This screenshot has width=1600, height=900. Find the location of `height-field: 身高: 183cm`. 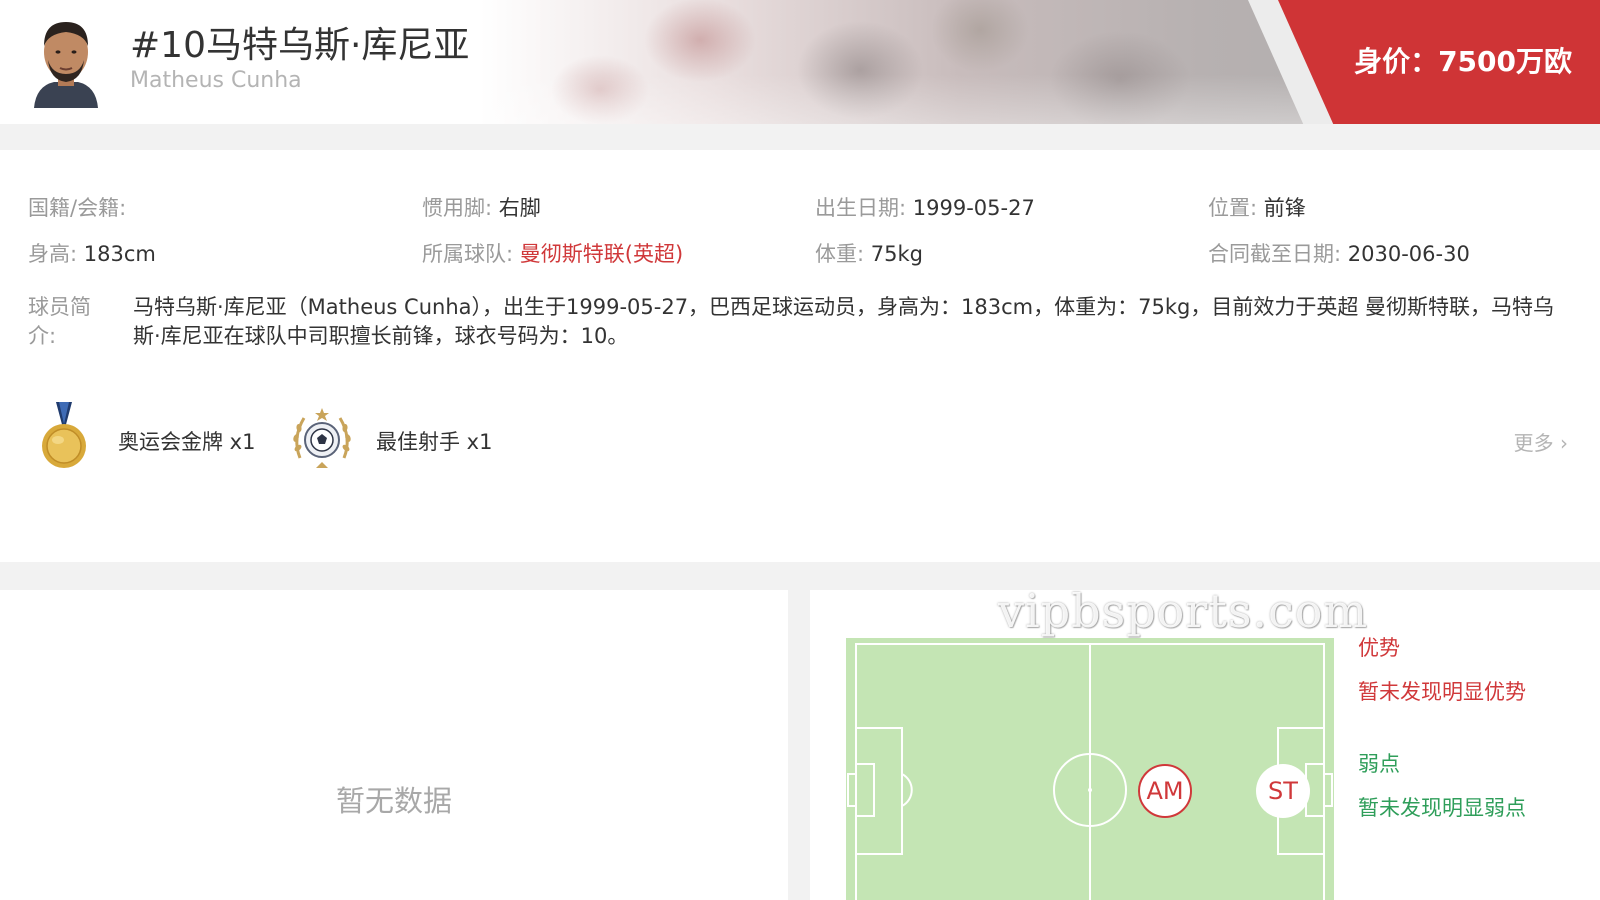

height-field: 身高: 183cm is located at coordinates (92, 253).